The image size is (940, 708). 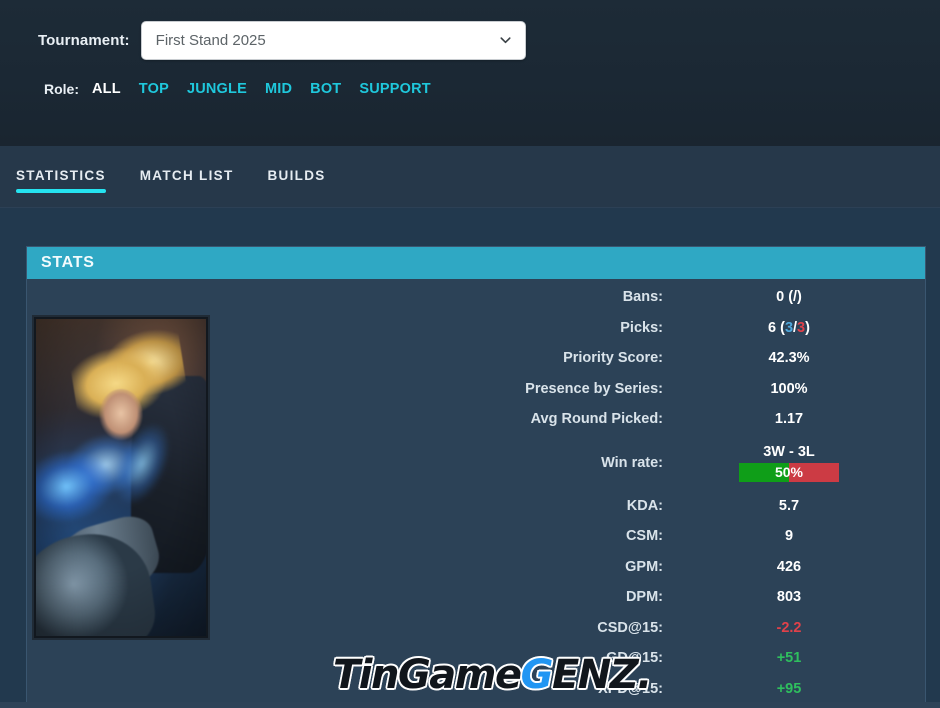 I want to click on role-filter-all: ALL, so click(x=106, y=89).